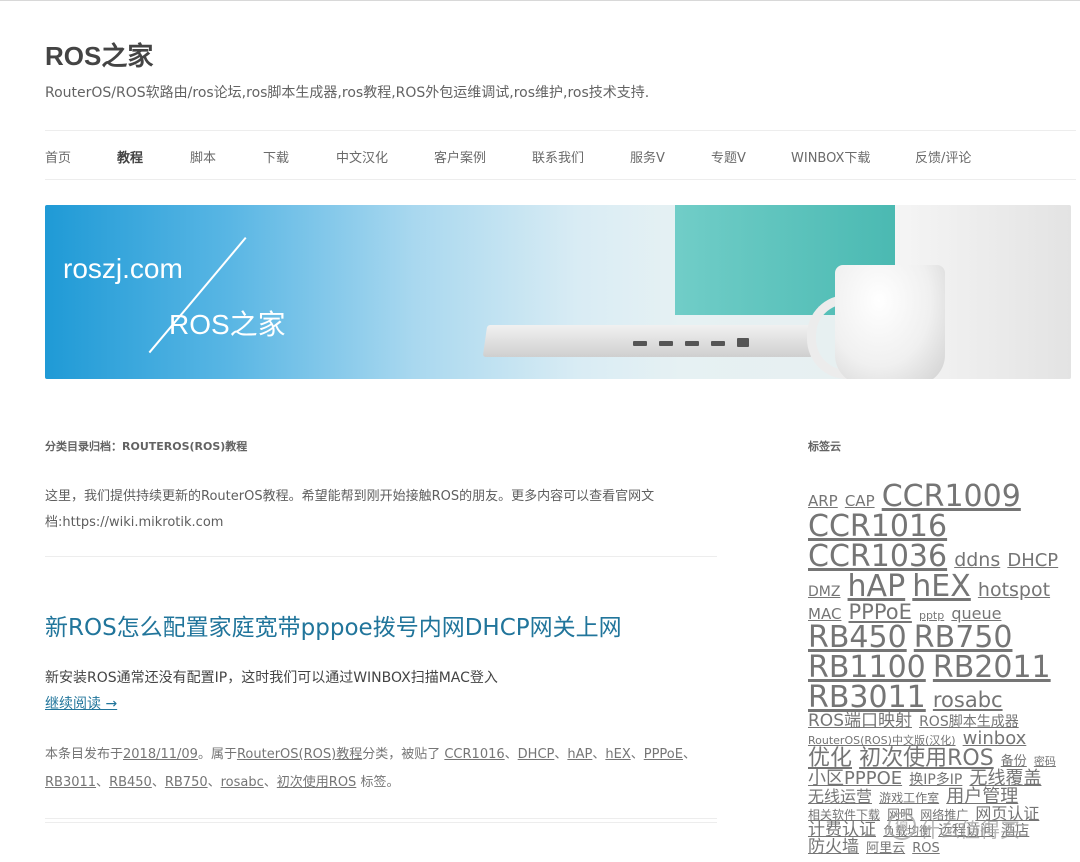 The width and height of the screenshot is (1080, 862). What do you see at coordinates (824, 446) in the screenshot?
I see `tag-cloud-title: 标签云` at bounding box center [824, 446].